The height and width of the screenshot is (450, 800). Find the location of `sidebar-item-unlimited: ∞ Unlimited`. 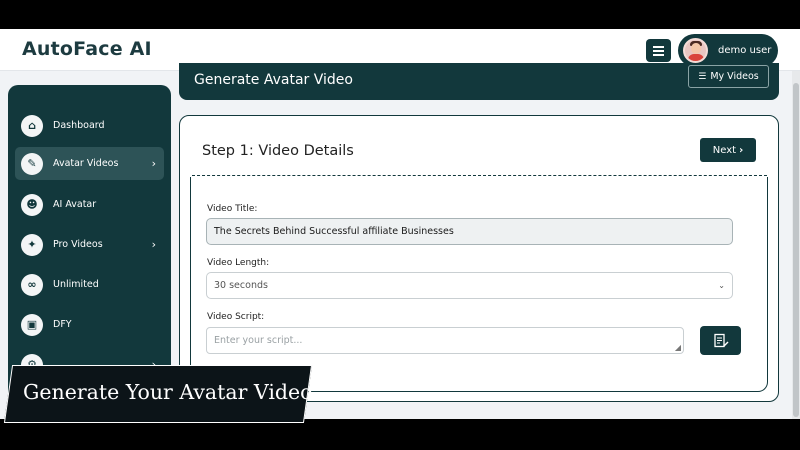

sidebar-item-unlimited: ∞ Unlimited is located at coordinates (89, 284).